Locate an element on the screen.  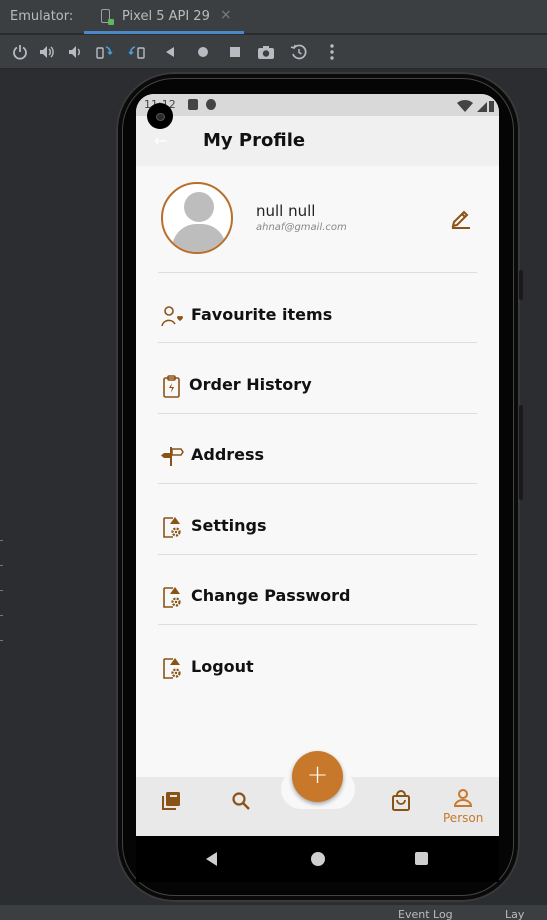
device-icon is located at coordinates (107, 17).